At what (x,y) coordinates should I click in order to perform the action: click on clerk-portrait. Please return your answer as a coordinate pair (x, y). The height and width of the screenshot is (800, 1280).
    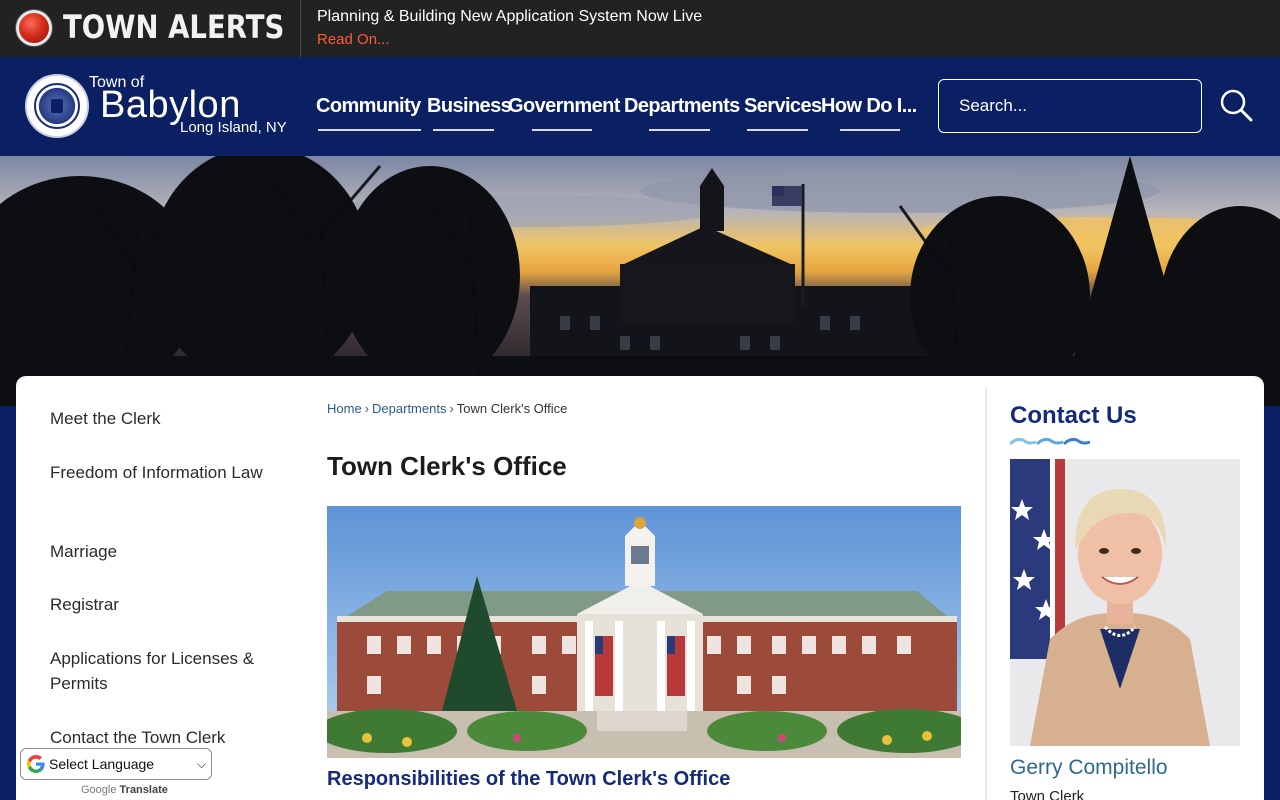
    Looking at the image, I should click on (1125, 602).